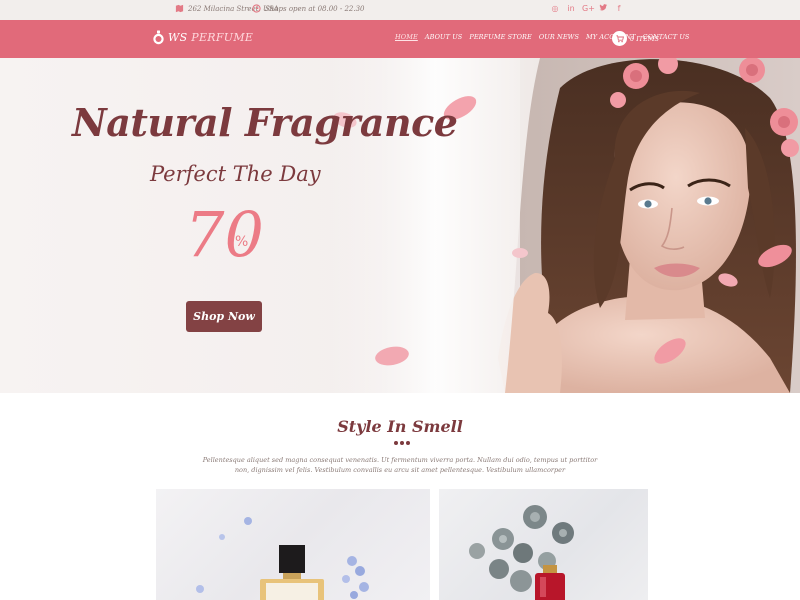 This screenshot has height=600, width=800. What do you see at coordinates (224, 234) in the screenshot?
I see `hero-percent: 70` at bounding box center [224, 234].